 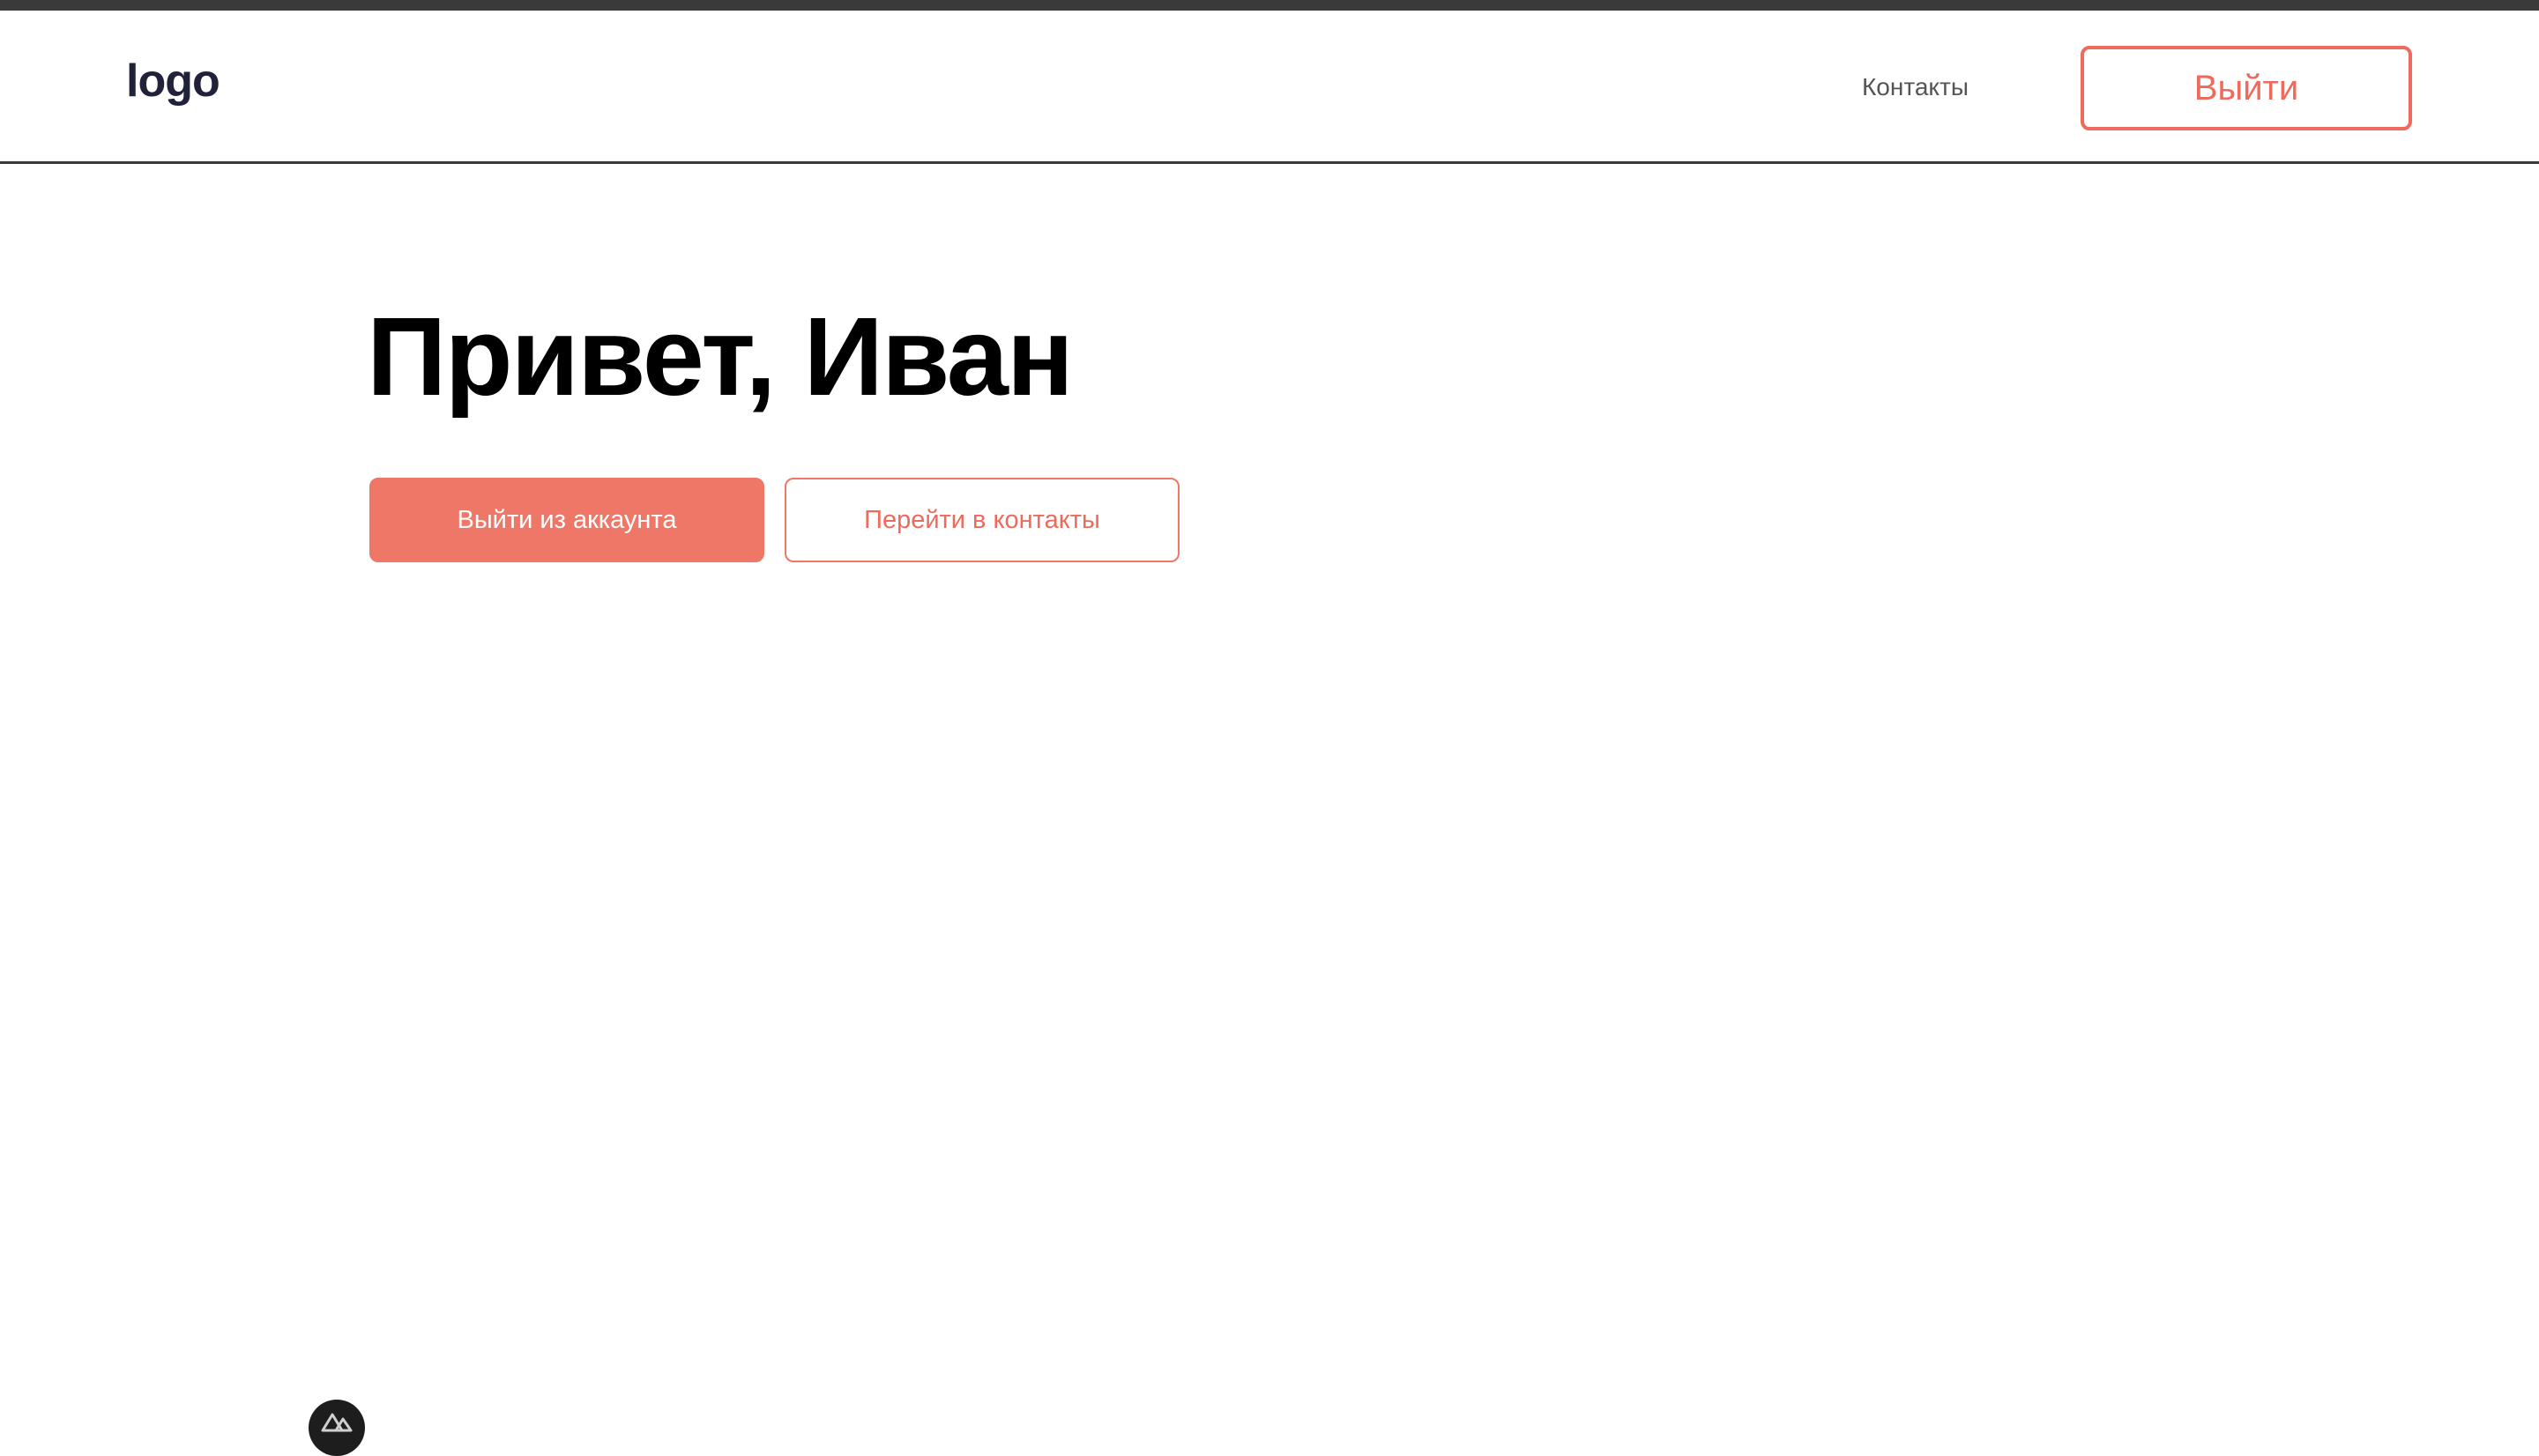 I want to click on logo: logo, so click(x=173, y=81).